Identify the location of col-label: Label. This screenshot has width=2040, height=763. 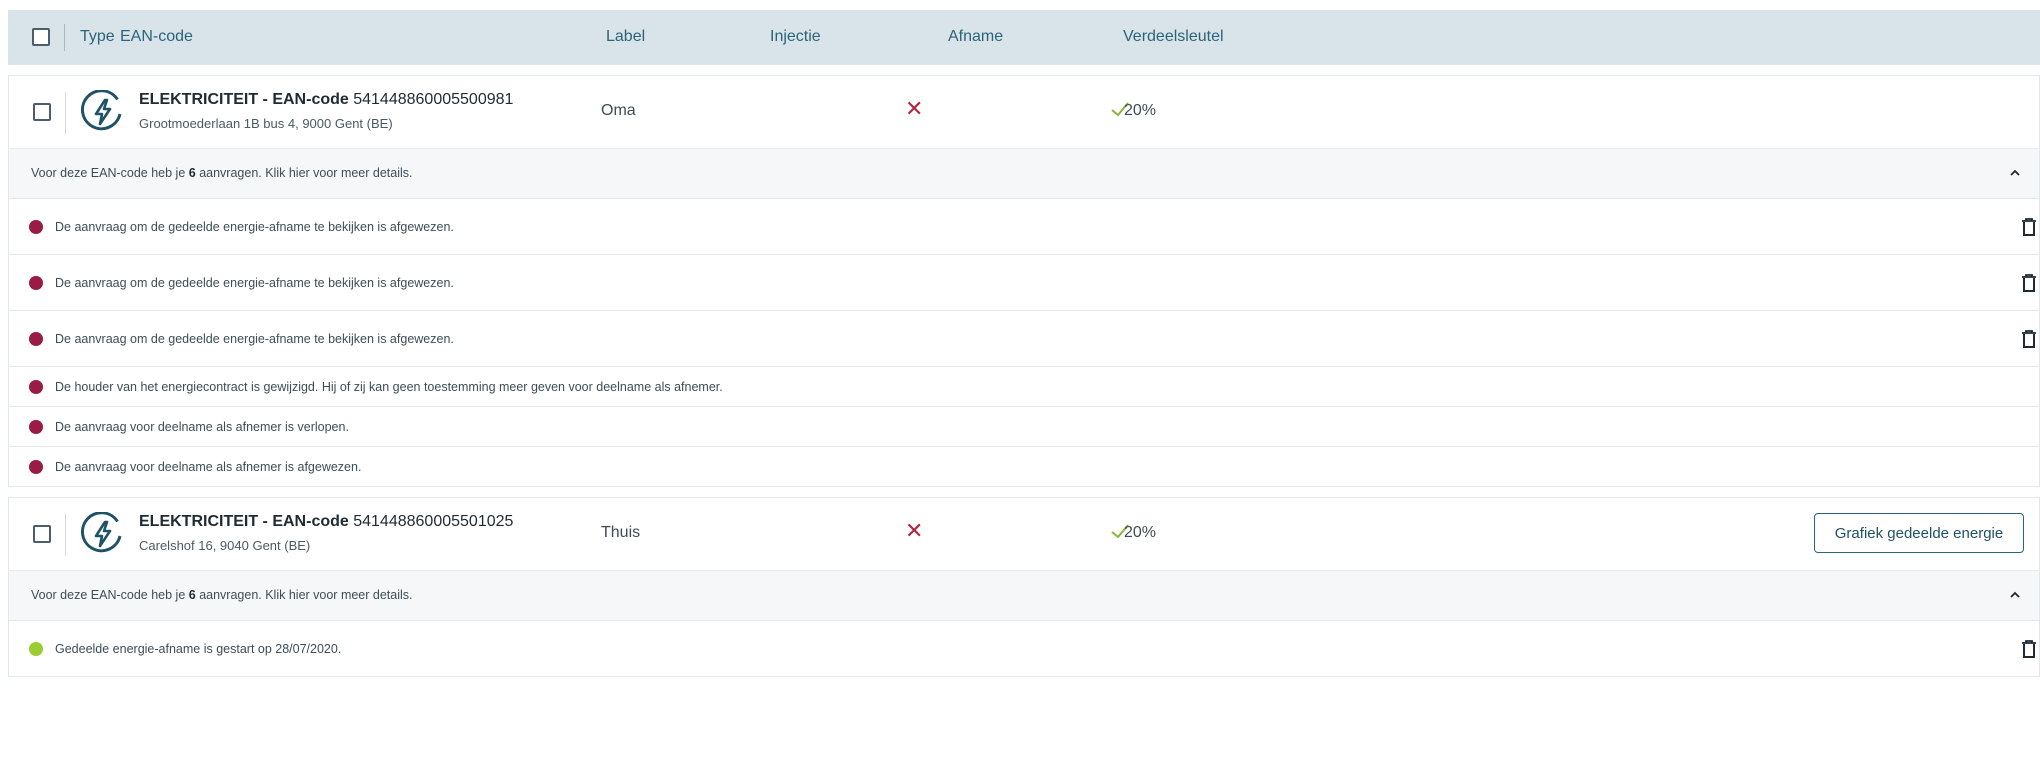
(625, 37).